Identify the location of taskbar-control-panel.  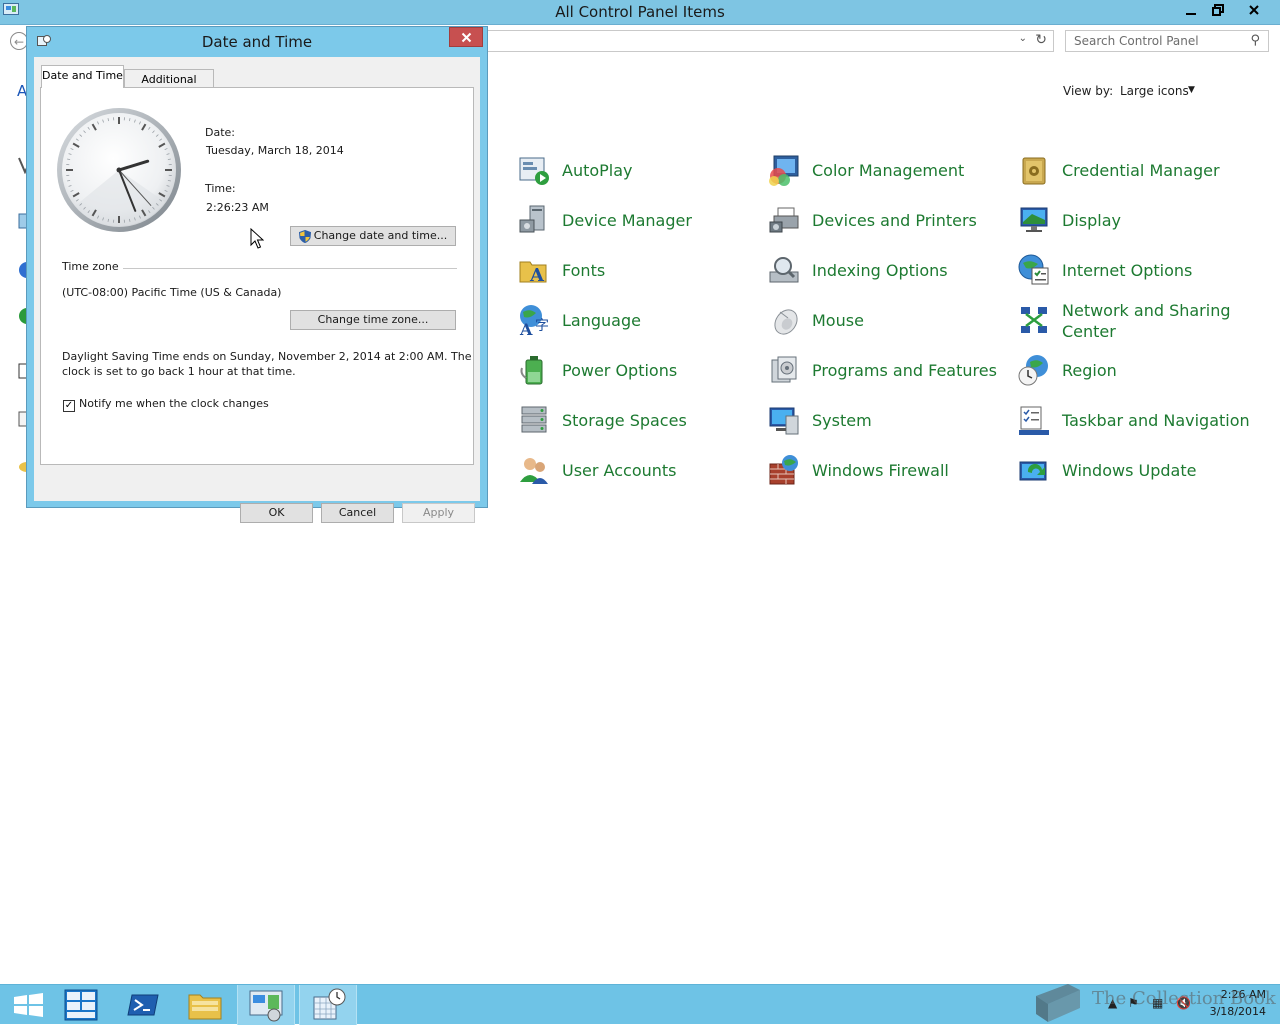
(266, 1005).